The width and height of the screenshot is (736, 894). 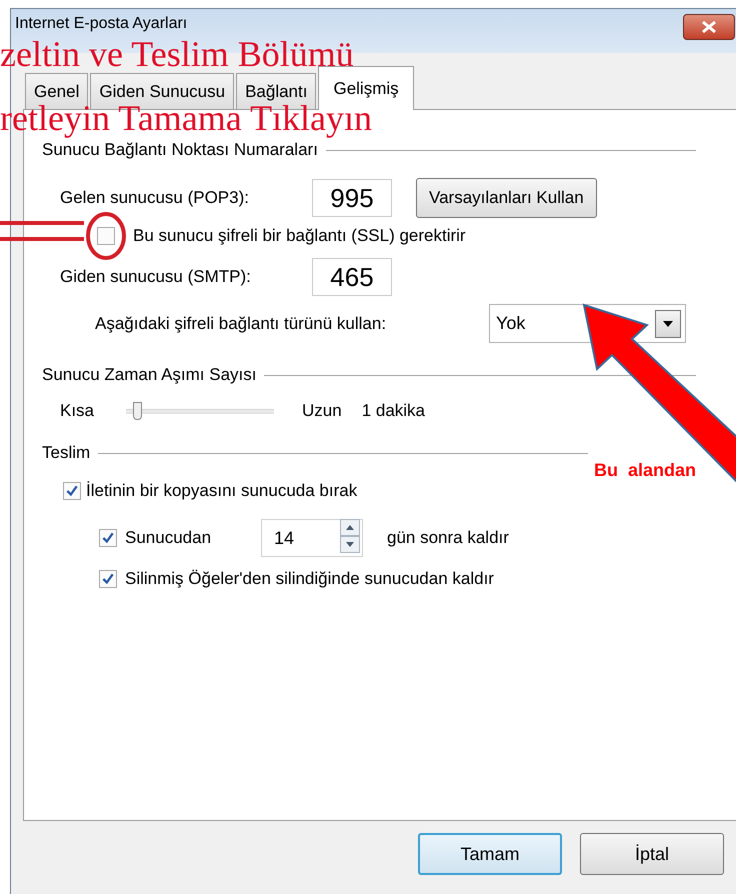 I want to click on slider-label: Uzun, so click(x=322, y=411).